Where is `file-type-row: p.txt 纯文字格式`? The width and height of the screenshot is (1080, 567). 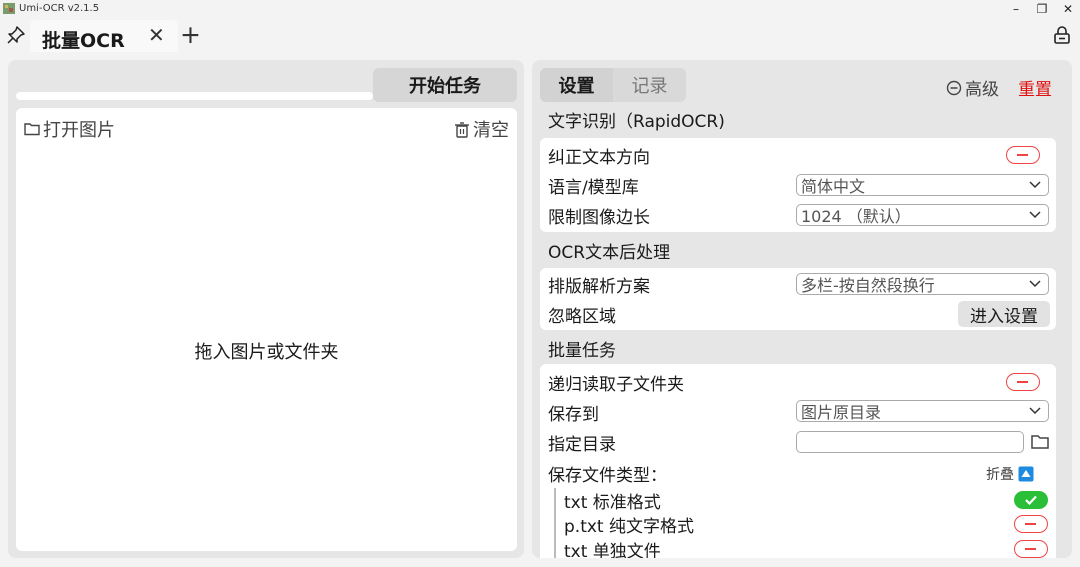
file-type-row: p.txt 纯文字格式 is located at coordinates (806, 524).